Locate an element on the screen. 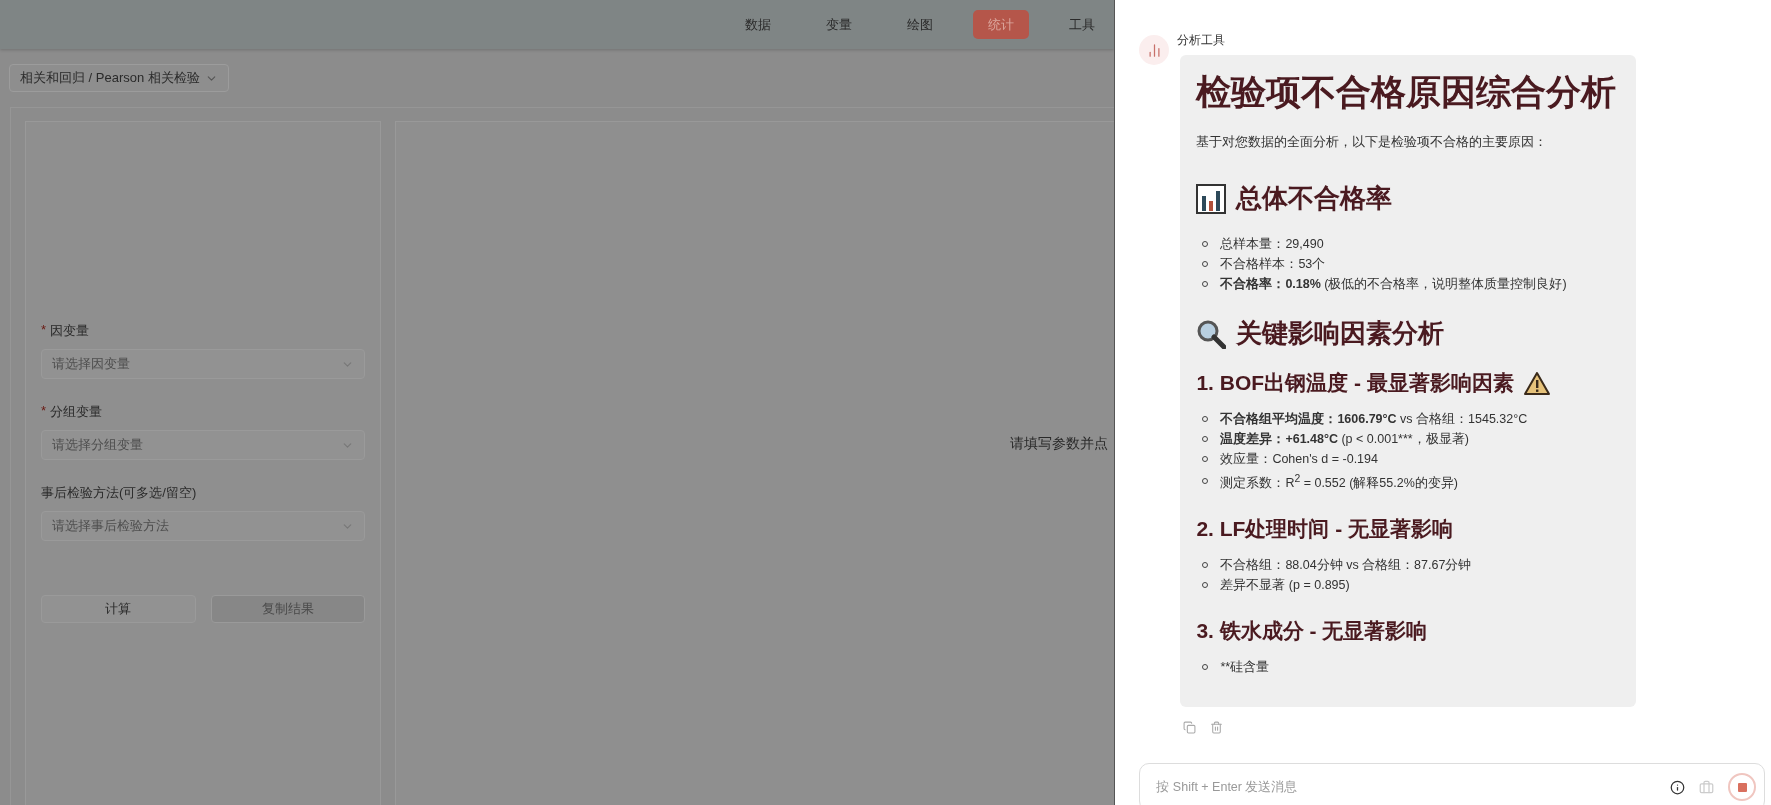 This screenshot has width=1771, height=805. message-title: 检验项不合格原因综合分析 is located at coordinates (1407, 92).